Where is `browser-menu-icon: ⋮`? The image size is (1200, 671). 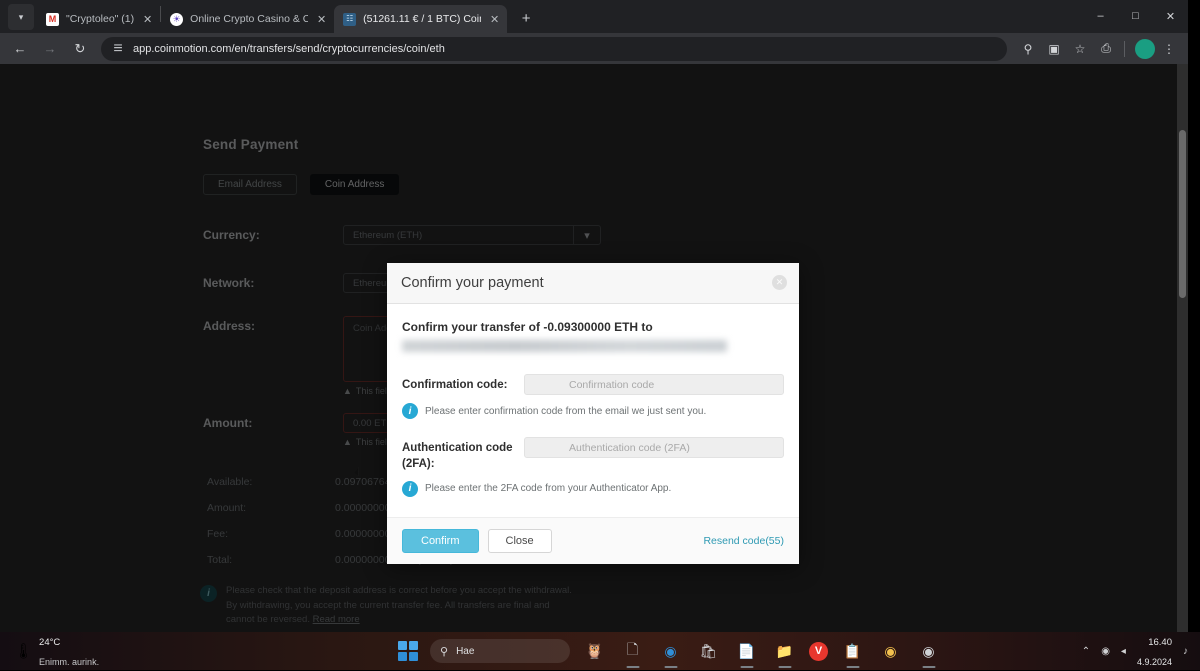
browser-menu-icon: ⋮ is located at coordinates (1169, 49).